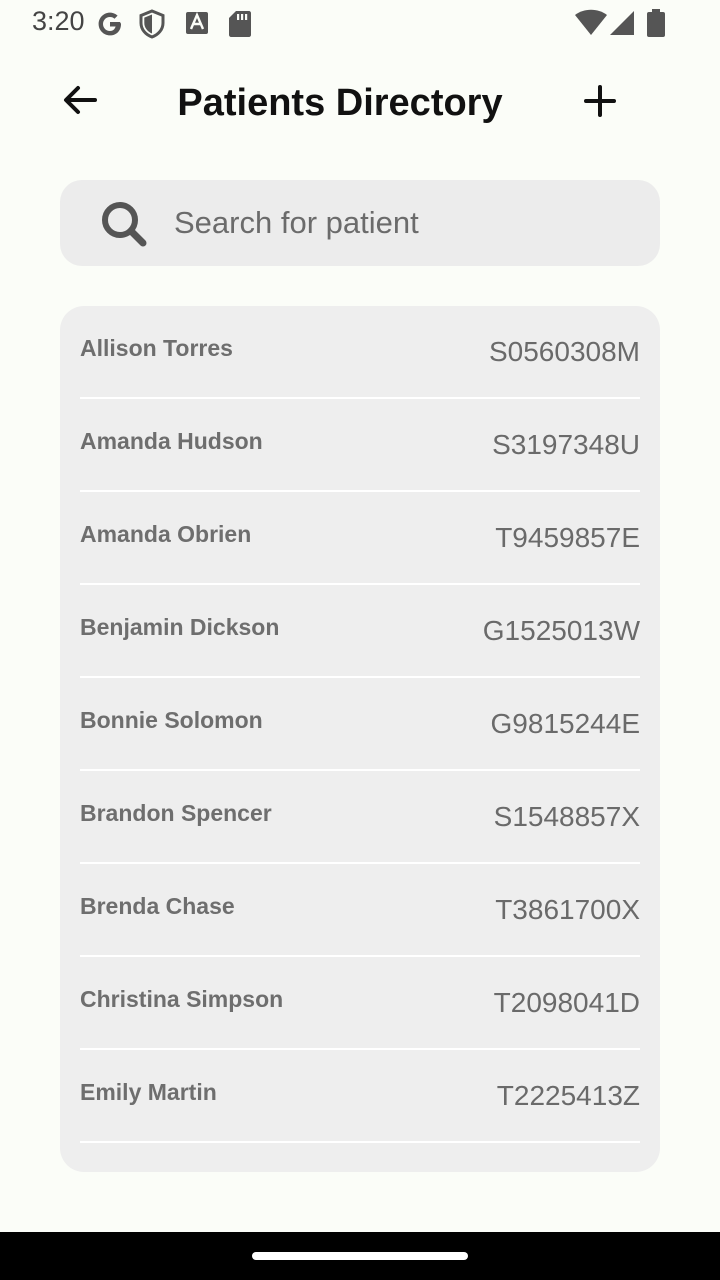 Image resolution: width=720 pixels, height=1280 pixels. I want to click on back-button, so click(80, 102).